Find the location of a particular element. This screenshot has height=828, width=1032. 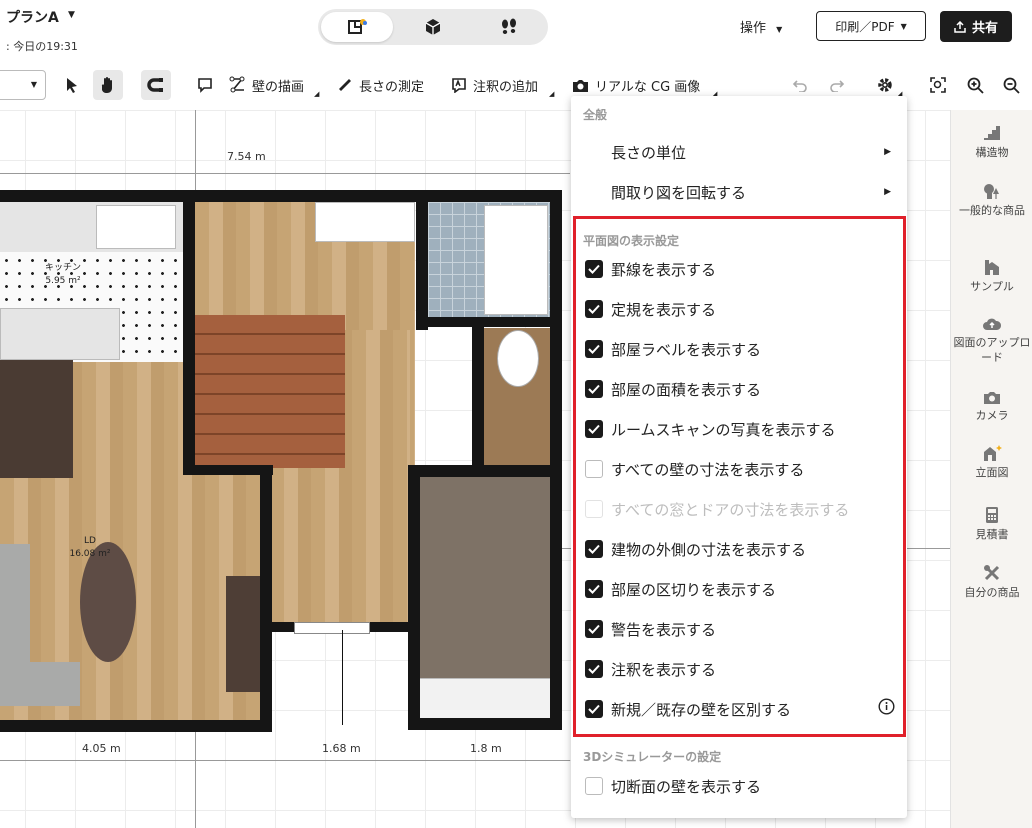

share-button: 共有 is located at coordinates (976, 26).